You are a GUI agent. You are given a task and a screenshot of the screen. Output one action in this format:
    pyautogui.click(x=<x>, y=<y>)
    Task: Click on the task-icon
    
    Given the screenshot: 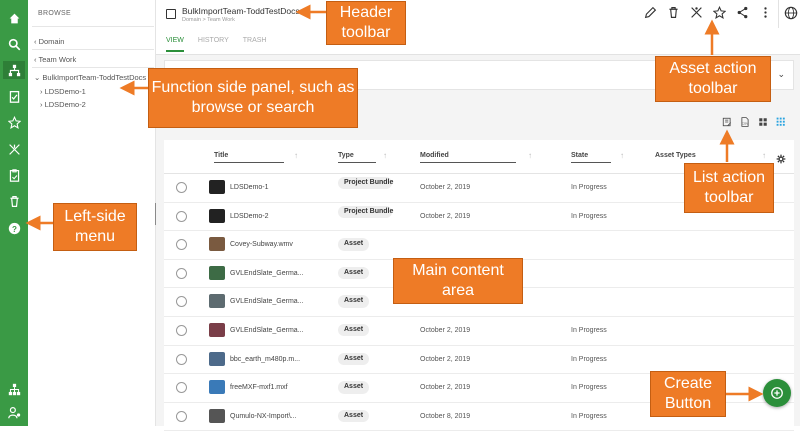 What is the action you would take?
    pyautogui.click(x=14, y=175)
    